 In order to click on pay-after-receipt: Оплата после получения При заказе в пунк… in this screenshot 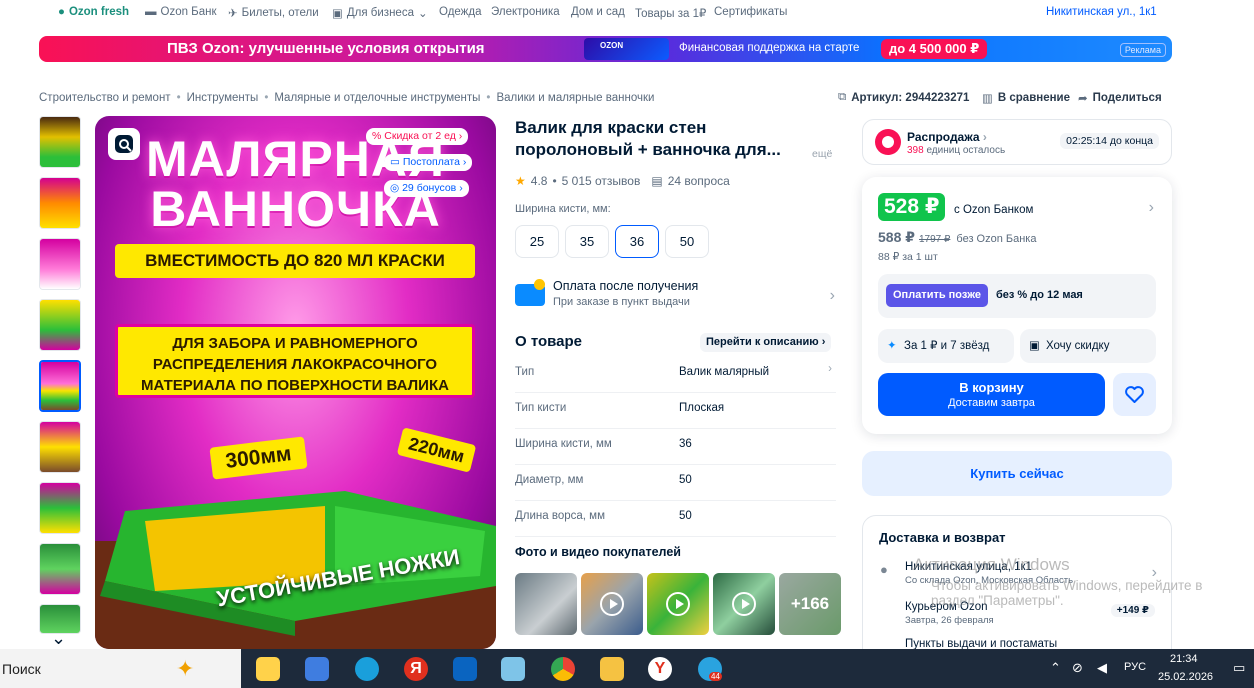, I will do `click(675, 297)`.